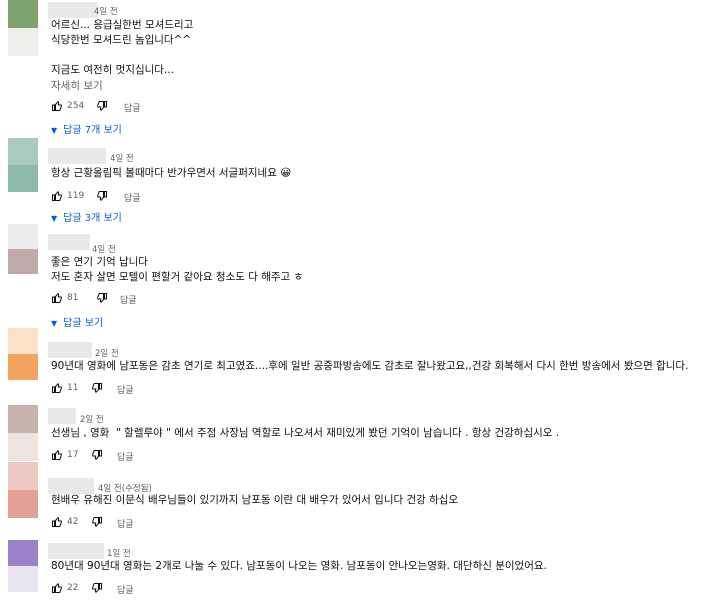 This screenshot has width=720, height=600. I want to click on like-count: 17, so click(73, 455).